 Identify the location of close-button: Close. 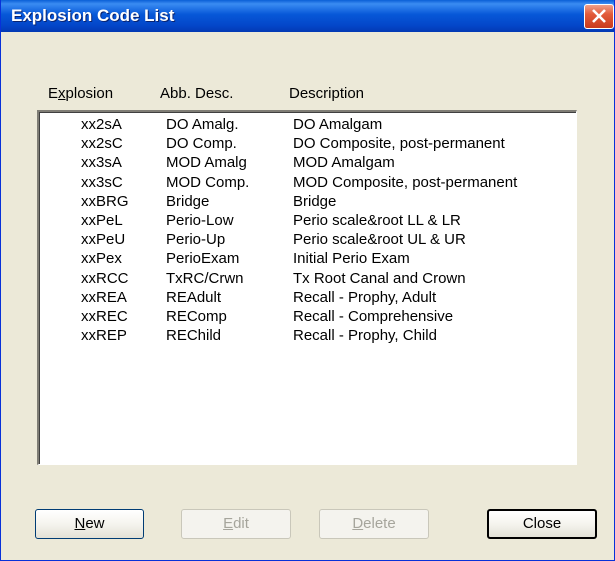
(542, 524).